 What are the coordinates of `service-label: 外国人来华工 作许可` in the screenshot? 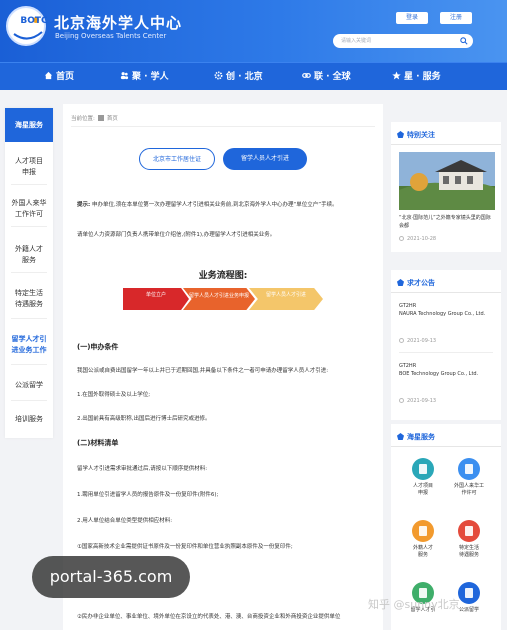 It's located at (468, 489).